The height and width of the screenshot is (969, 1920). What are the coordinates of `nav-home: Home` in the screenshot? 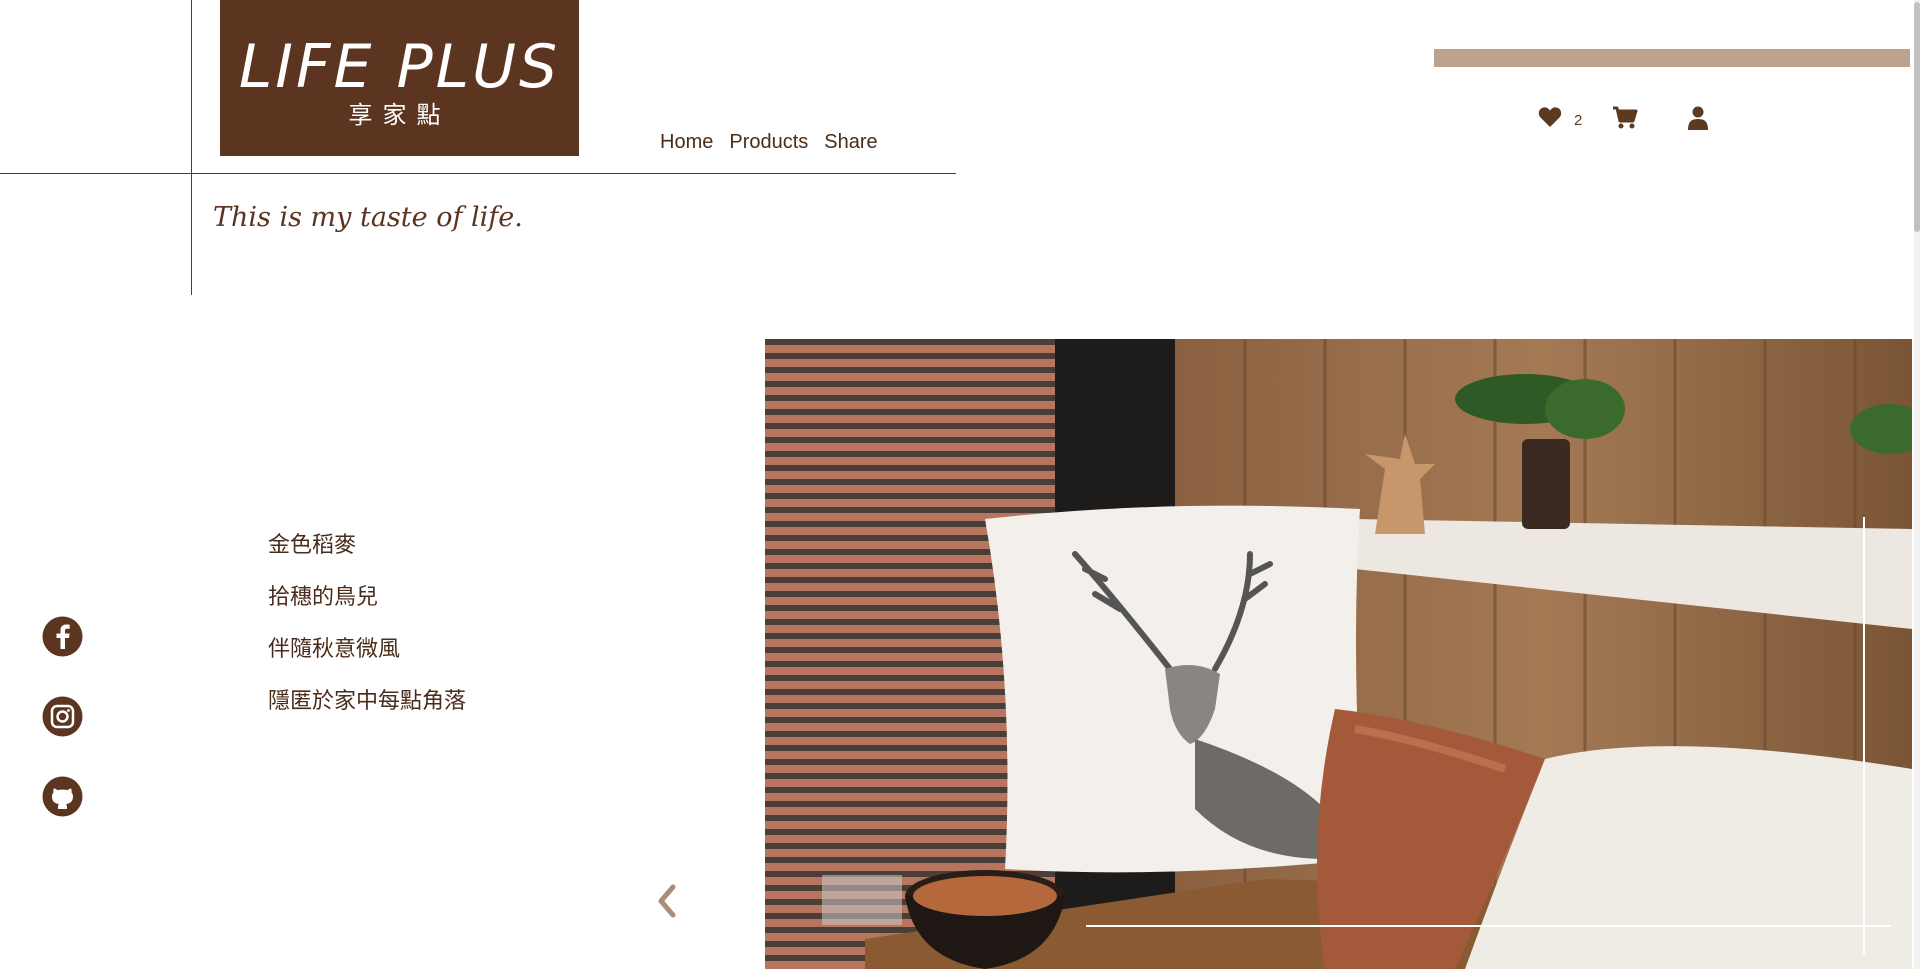 It's located at (686, 142).